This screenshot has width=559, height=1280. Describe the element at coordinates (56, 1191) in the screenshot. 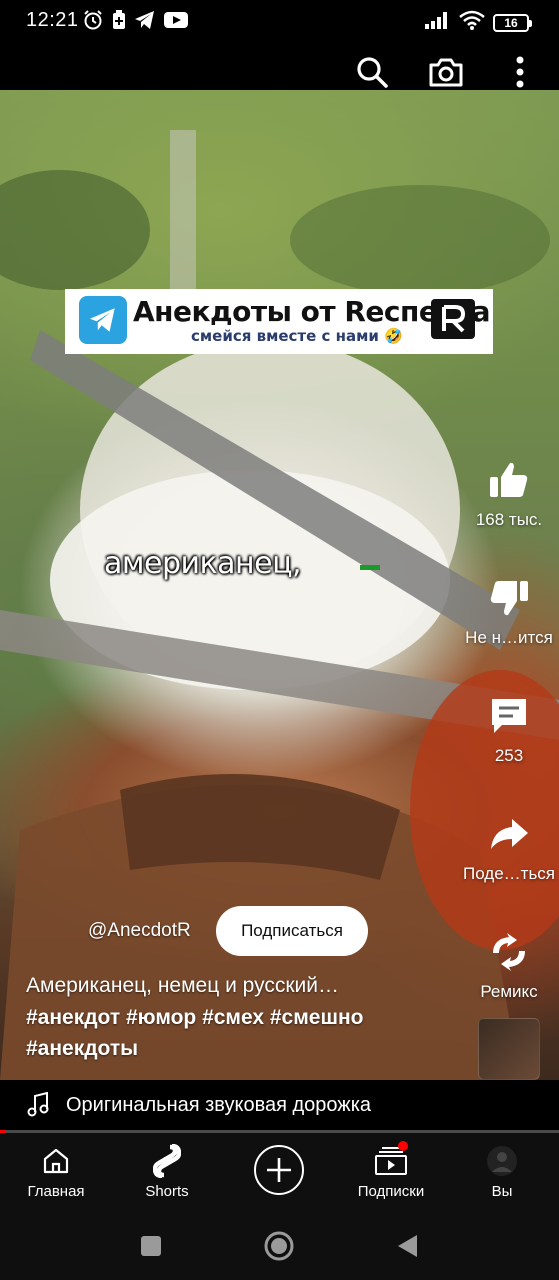

I see `nav-home-label: Главная` at that location.